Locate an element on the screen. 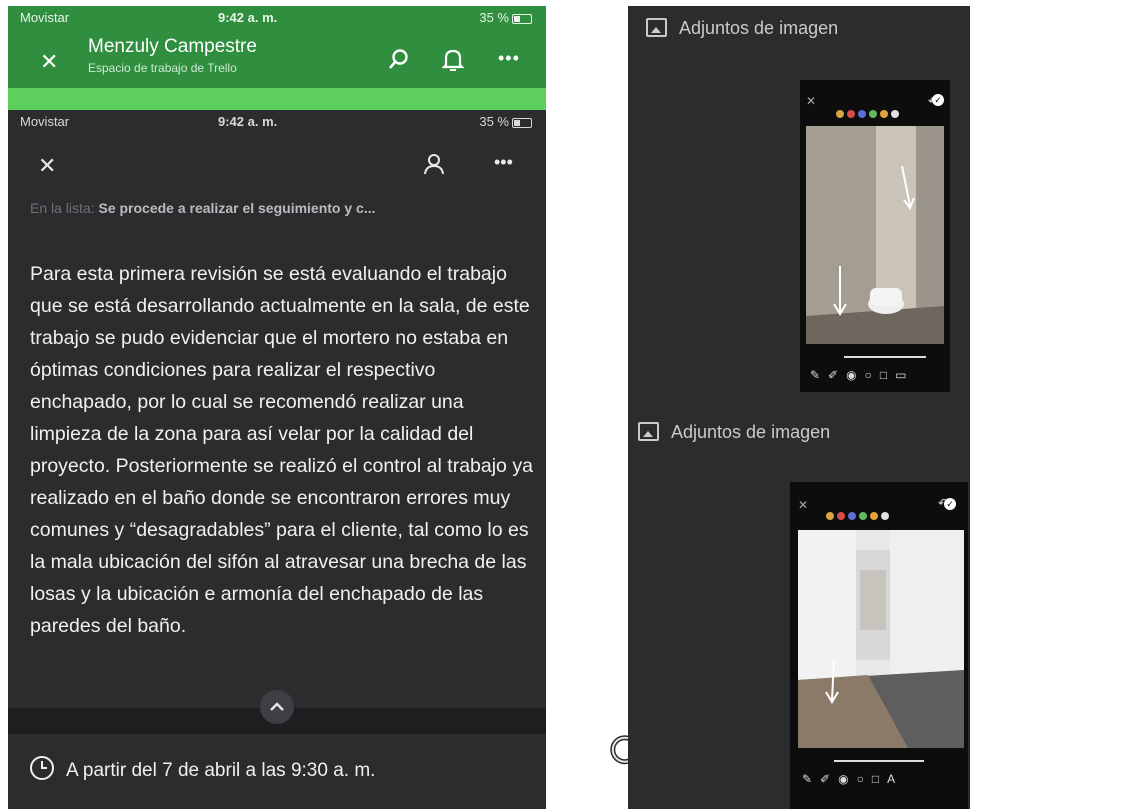  workspace-subtitle: Espacio de trabajo de Trello is located at coordinates (162, 68).